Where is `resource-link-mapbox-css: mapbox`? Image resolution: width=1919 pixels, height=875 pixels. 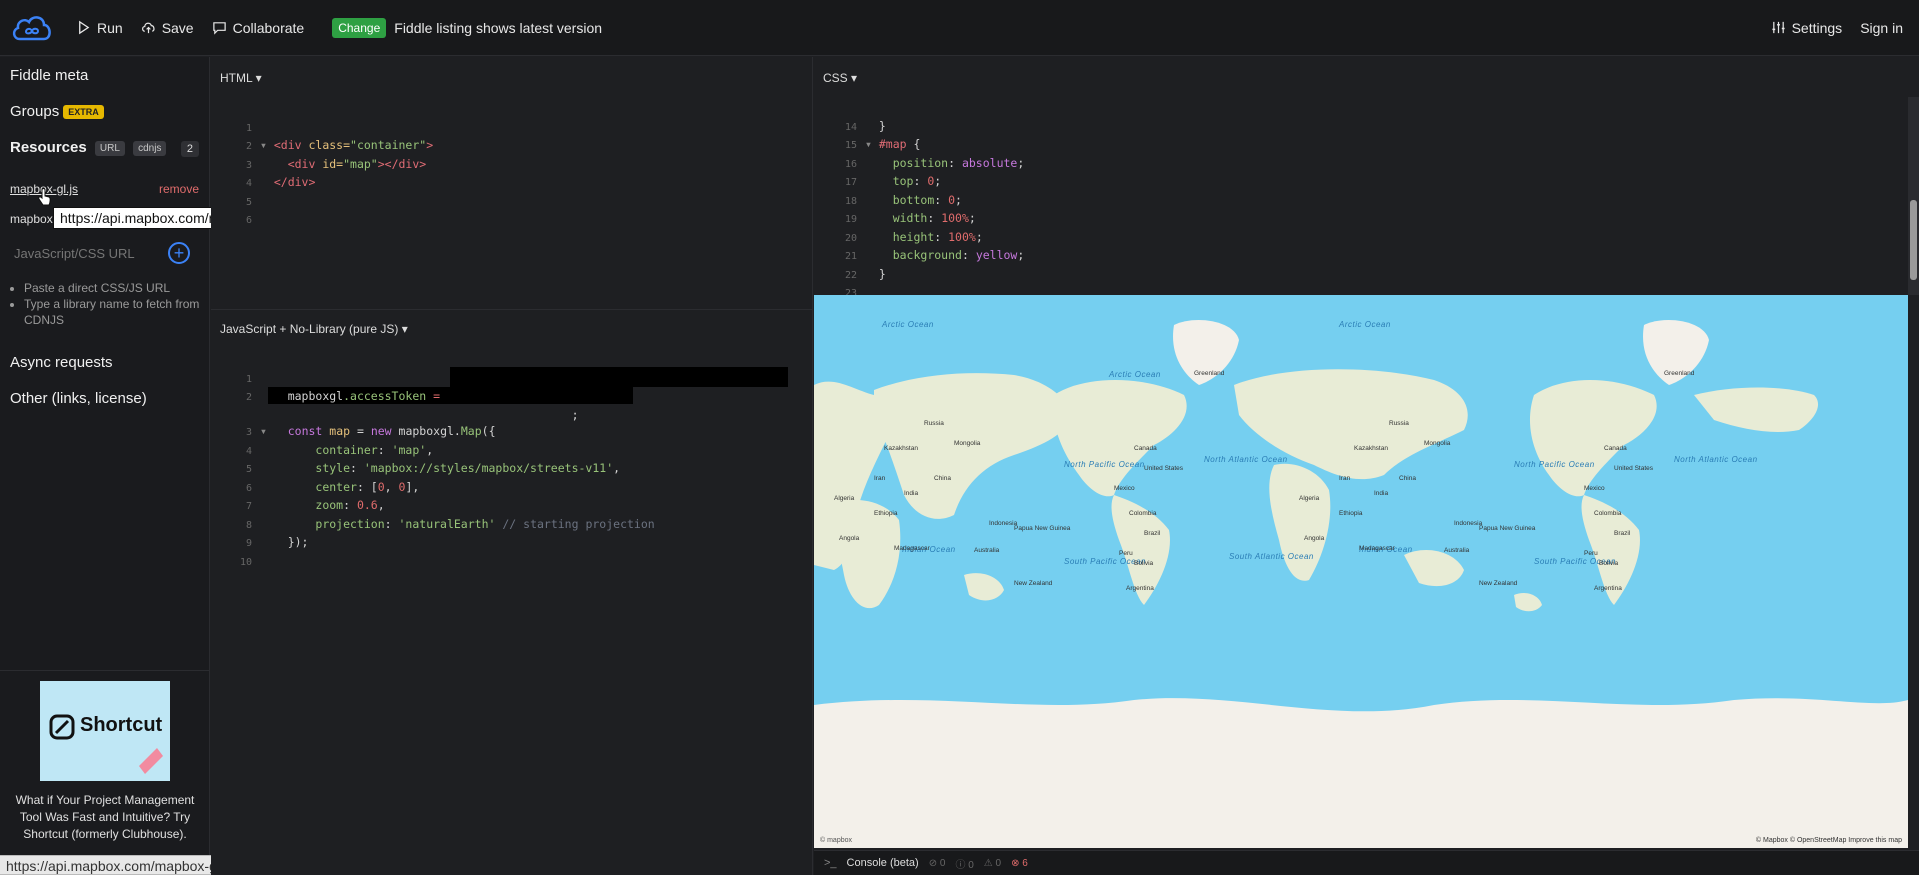
resource-link-mapbox-css: mapbox is located at coordinates (31, 219).